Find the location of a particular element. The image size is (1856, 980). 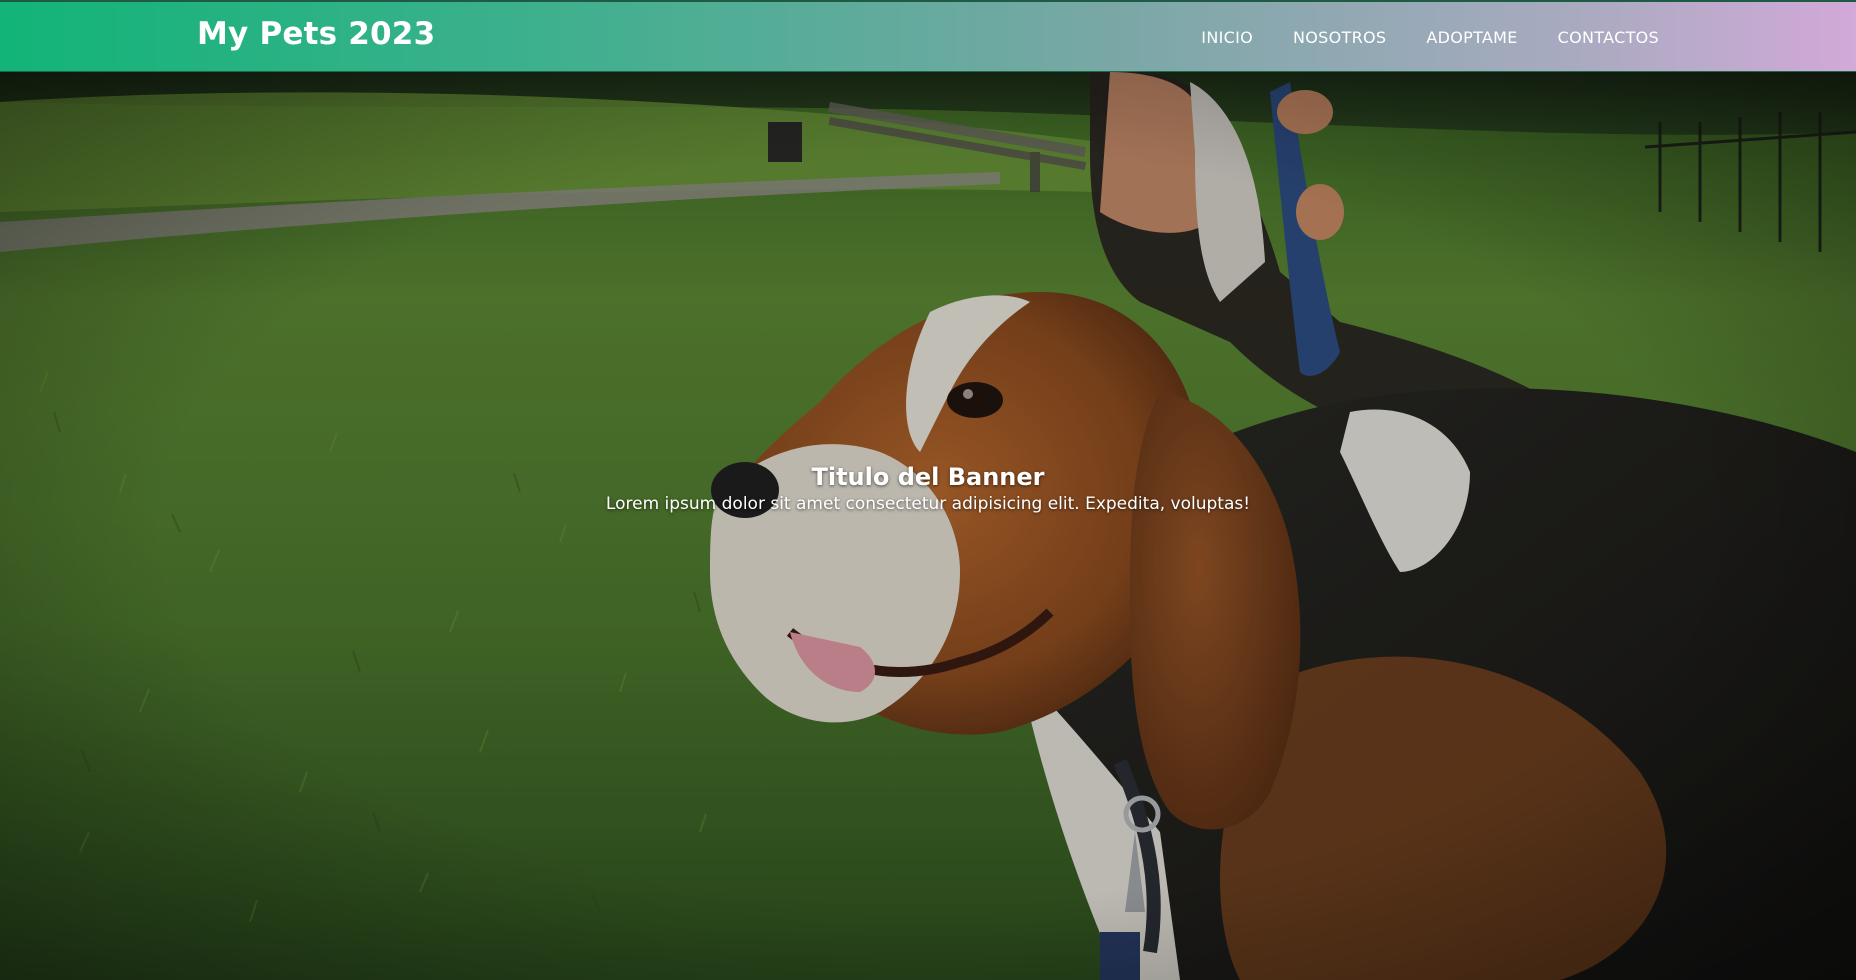

banner-title: Titulo del Banner is located at coordinates (928, 477).